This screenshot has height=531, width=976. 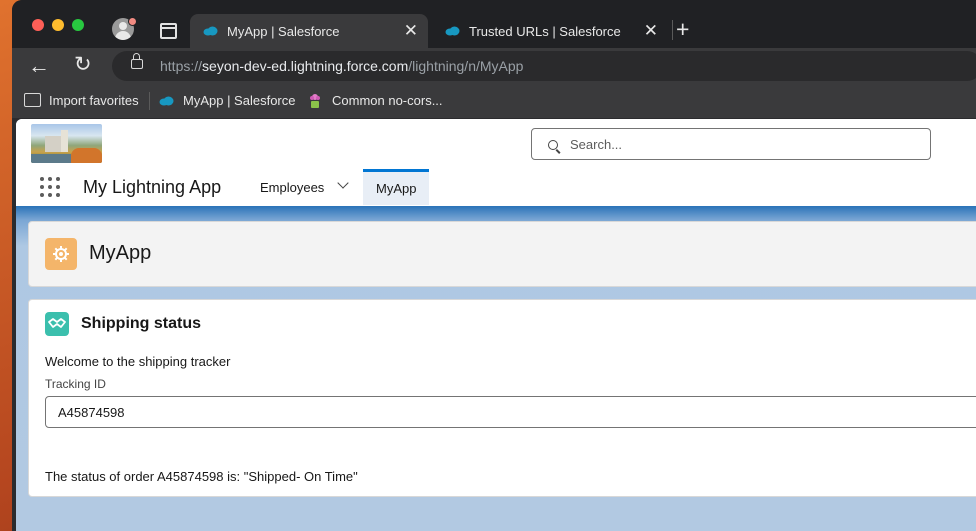 What do you see at coordinates (78, 25) in the screenshot?
I see `maximize-window-button` at bounding box center [78, 25].